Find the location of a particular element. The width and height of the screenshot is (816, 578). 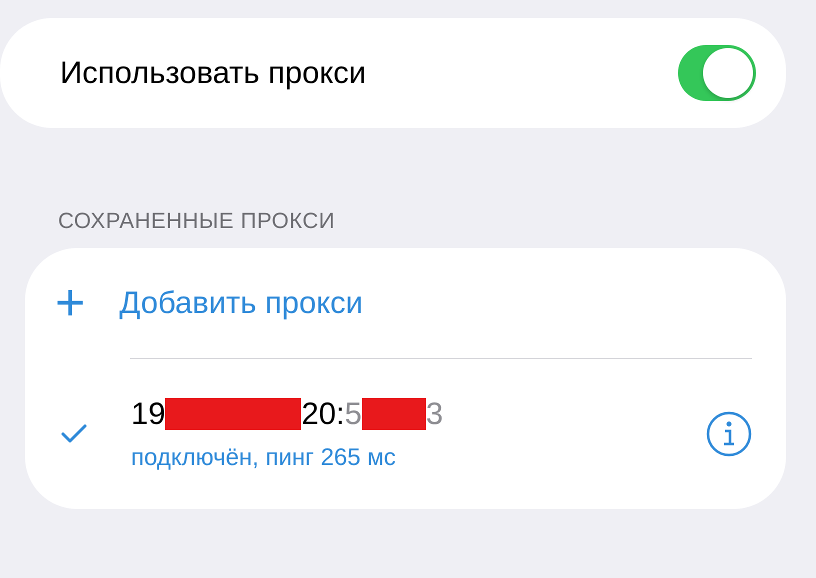

proxy-host: 19 is located at coordinates (148, 414).